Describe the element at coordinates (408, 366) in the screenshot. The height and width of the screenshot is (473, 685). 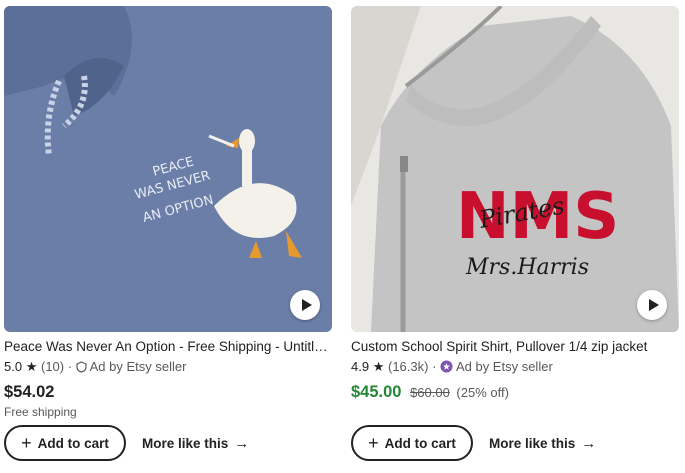
I see `review-count: (16.3k)` at that location.